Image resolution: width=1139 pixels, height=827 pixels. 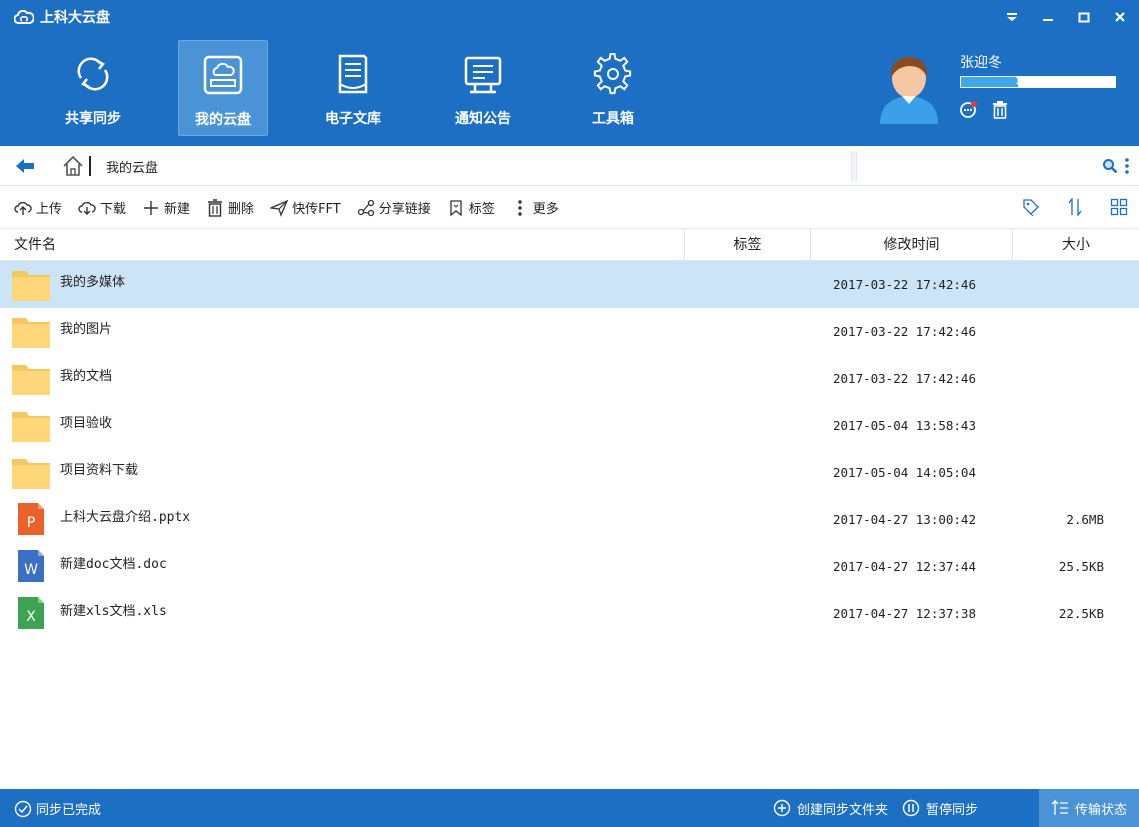 What do you see at coordinates (569, 245) in the screenshot?
I see `table-header: 文件名 标签 修改时间 大小` at bounding box center [569, 245].